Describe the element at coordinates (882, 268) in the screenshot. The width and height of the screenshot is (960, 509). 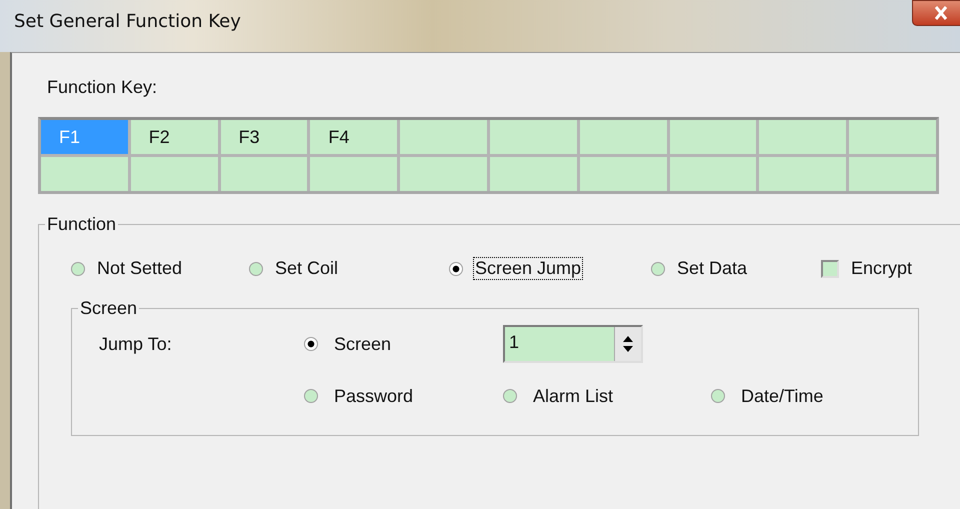
I see `checkbox-label: Encrypt` at that location.